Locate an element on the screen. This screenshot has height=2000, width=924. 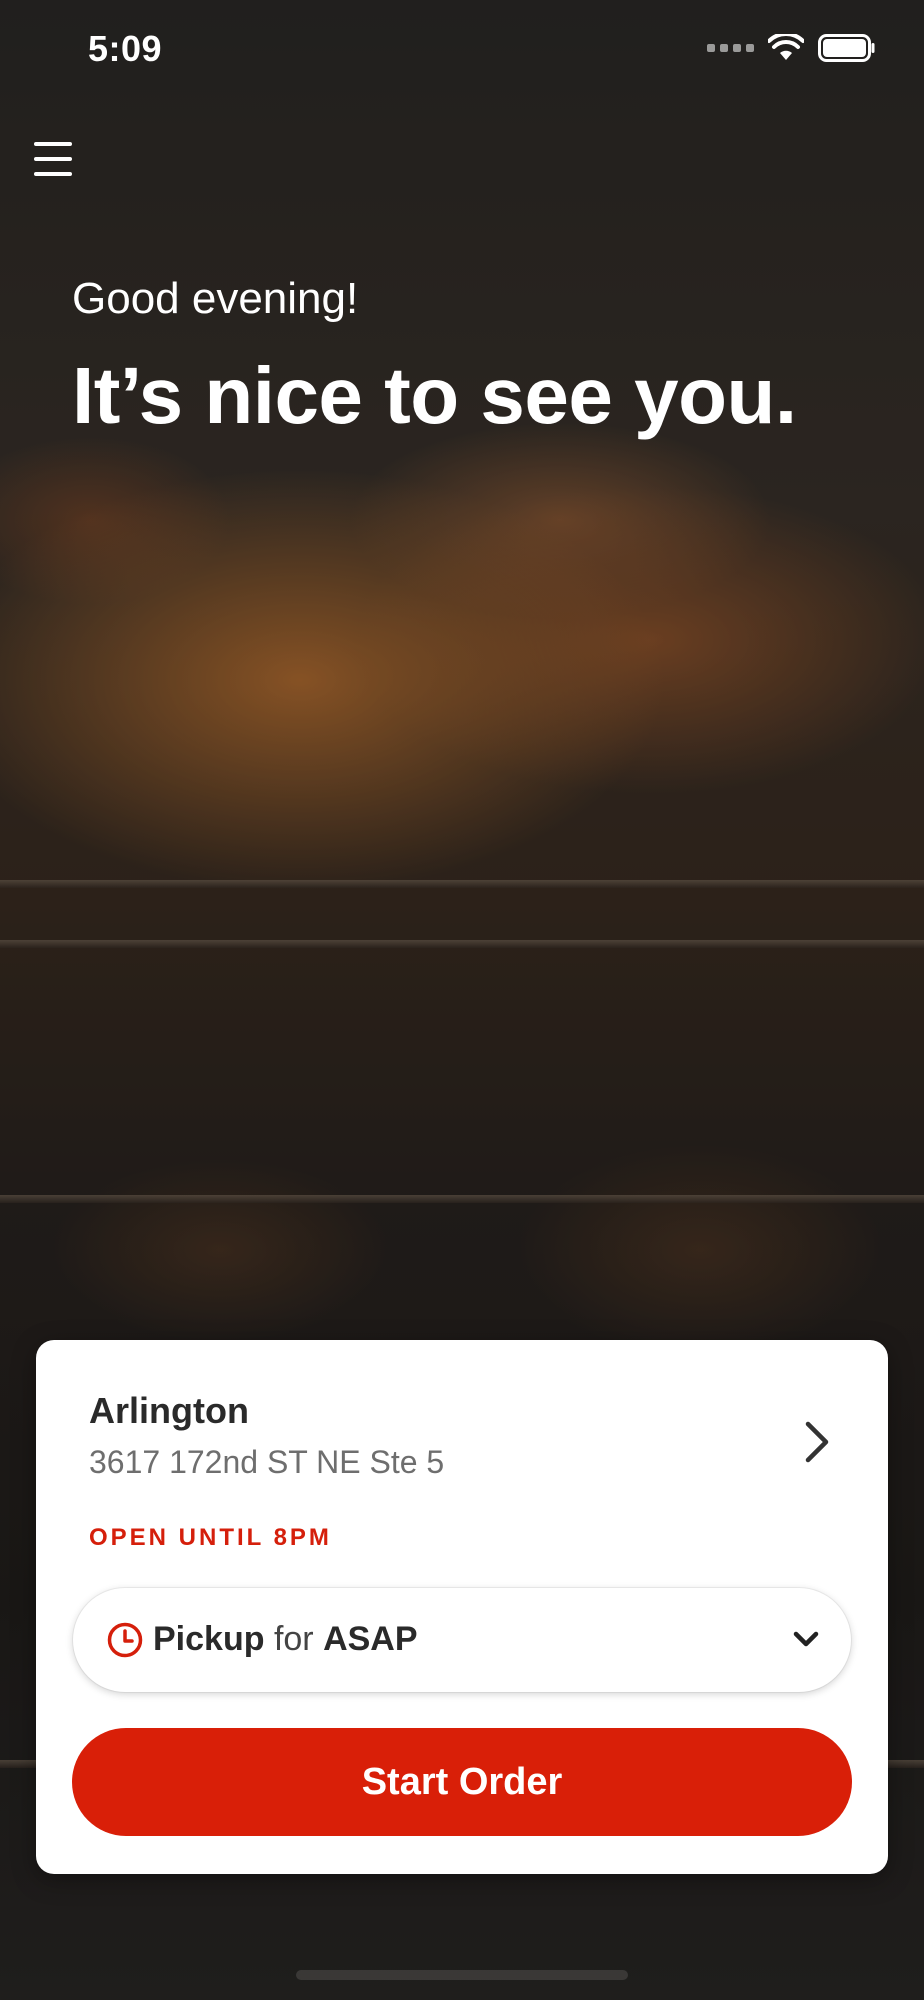
order-mode-dropdown: Pickup for ASAP is located at coordinates (462, 1640).